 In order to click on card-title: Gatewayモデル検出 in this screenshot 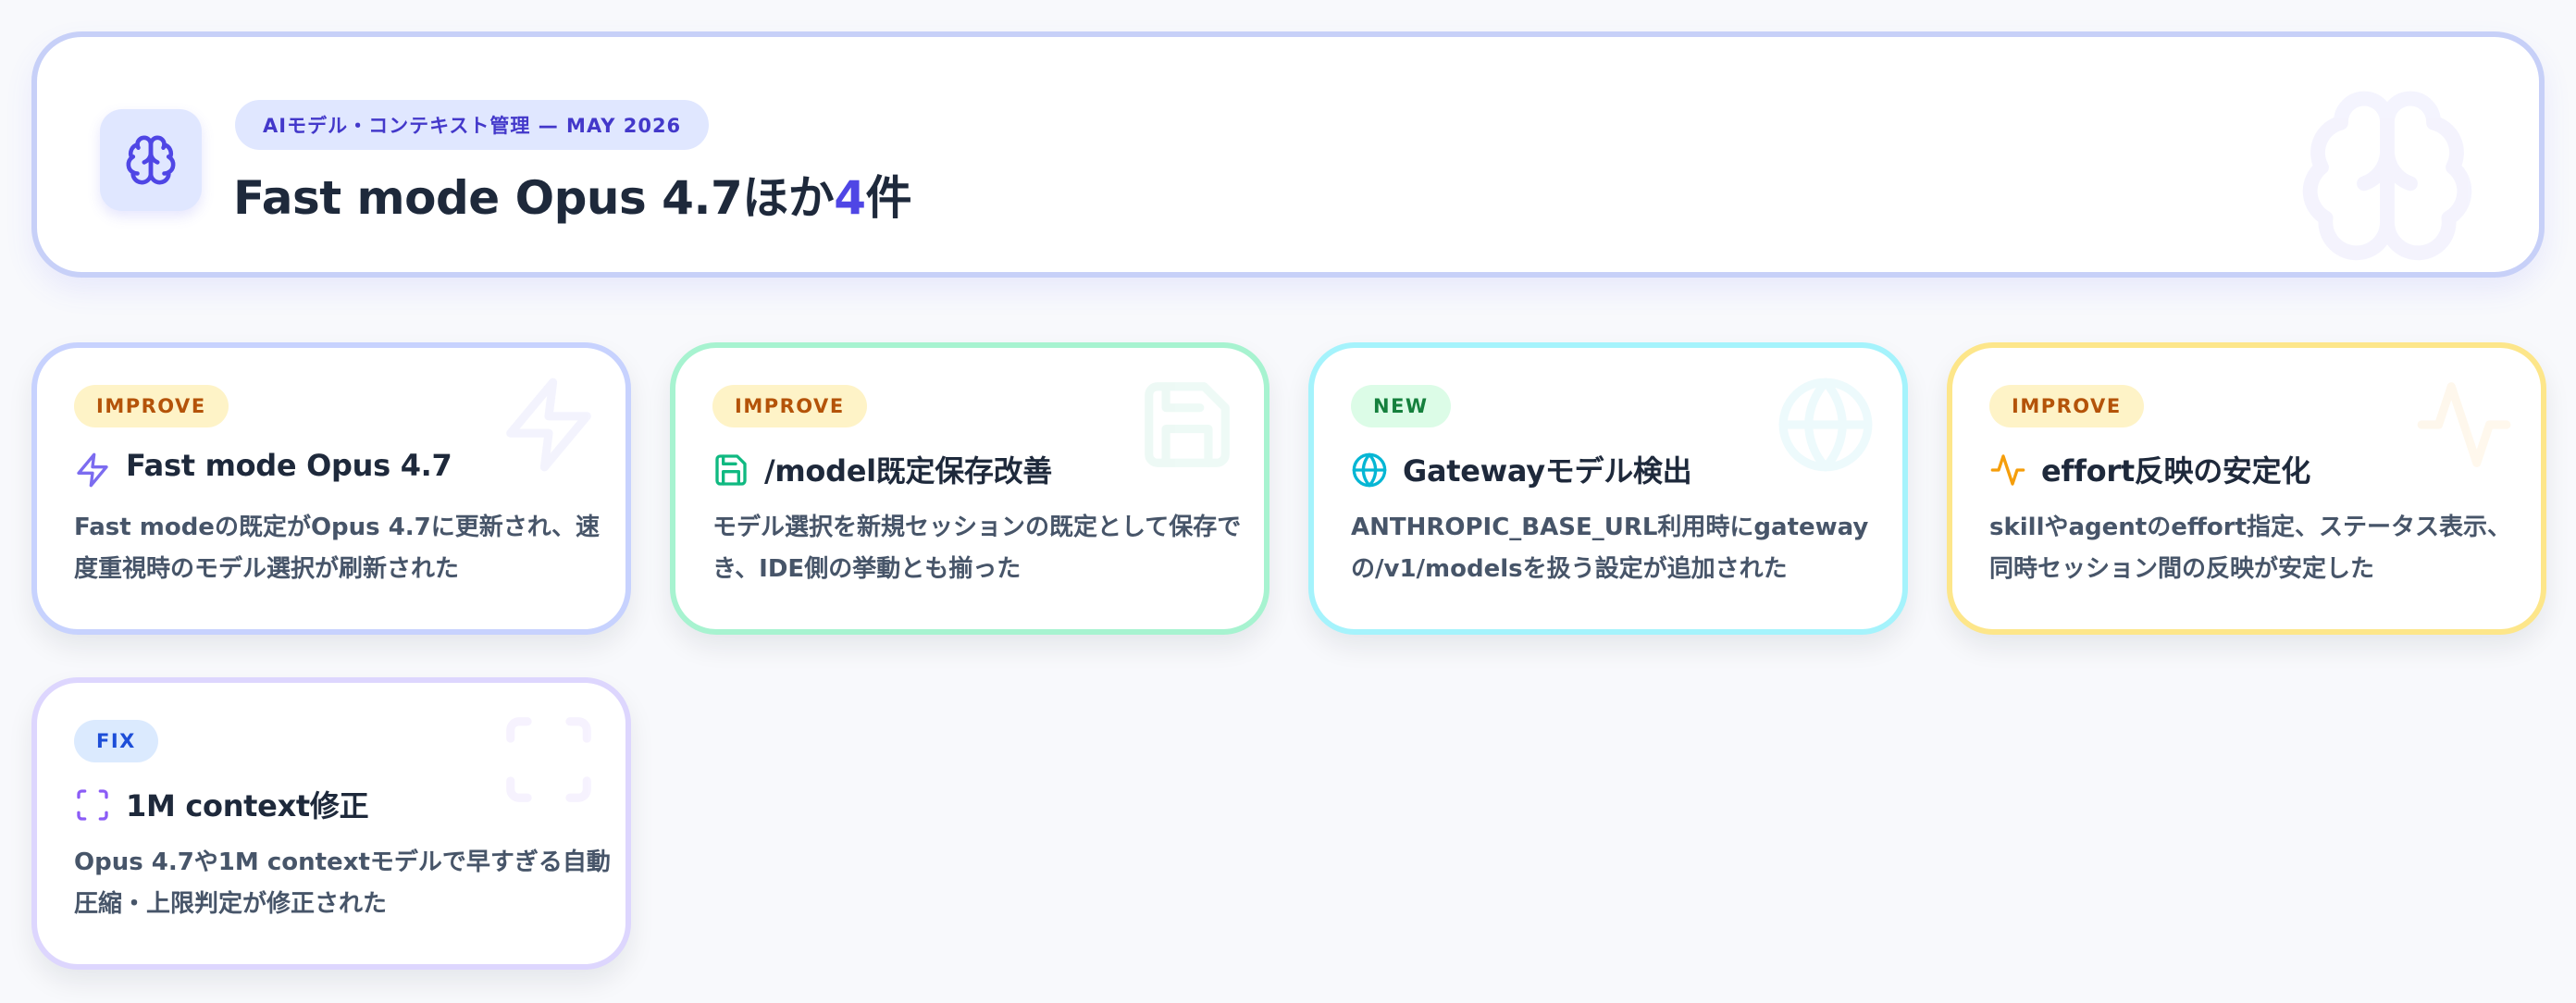, I will do `click(1547, 471)`.